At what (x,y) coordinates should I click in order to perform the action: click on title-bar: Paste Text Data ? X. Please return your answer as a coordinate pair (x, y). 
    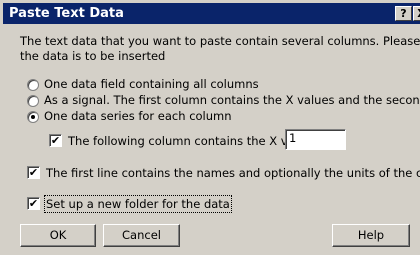
    Looking at the image, I should click on (211, 13).